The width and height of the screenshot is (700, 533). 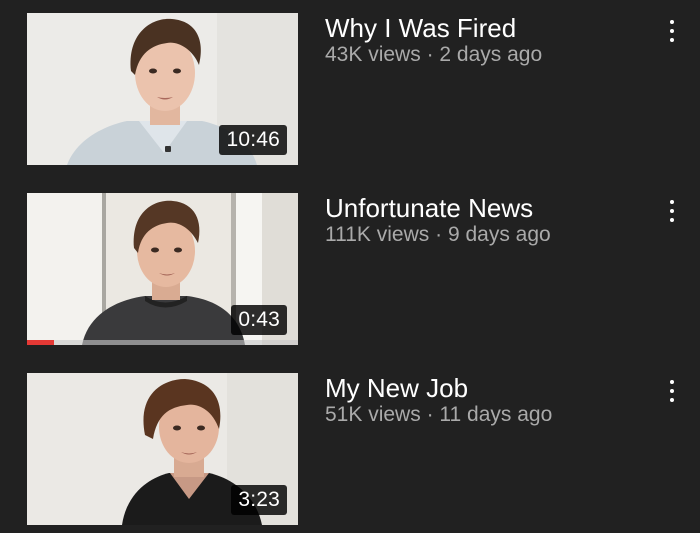 What do you see at coordinates (253, 140) in the screenshot?
I see `video-duration: 10:46` at bounding box center [253, 140].